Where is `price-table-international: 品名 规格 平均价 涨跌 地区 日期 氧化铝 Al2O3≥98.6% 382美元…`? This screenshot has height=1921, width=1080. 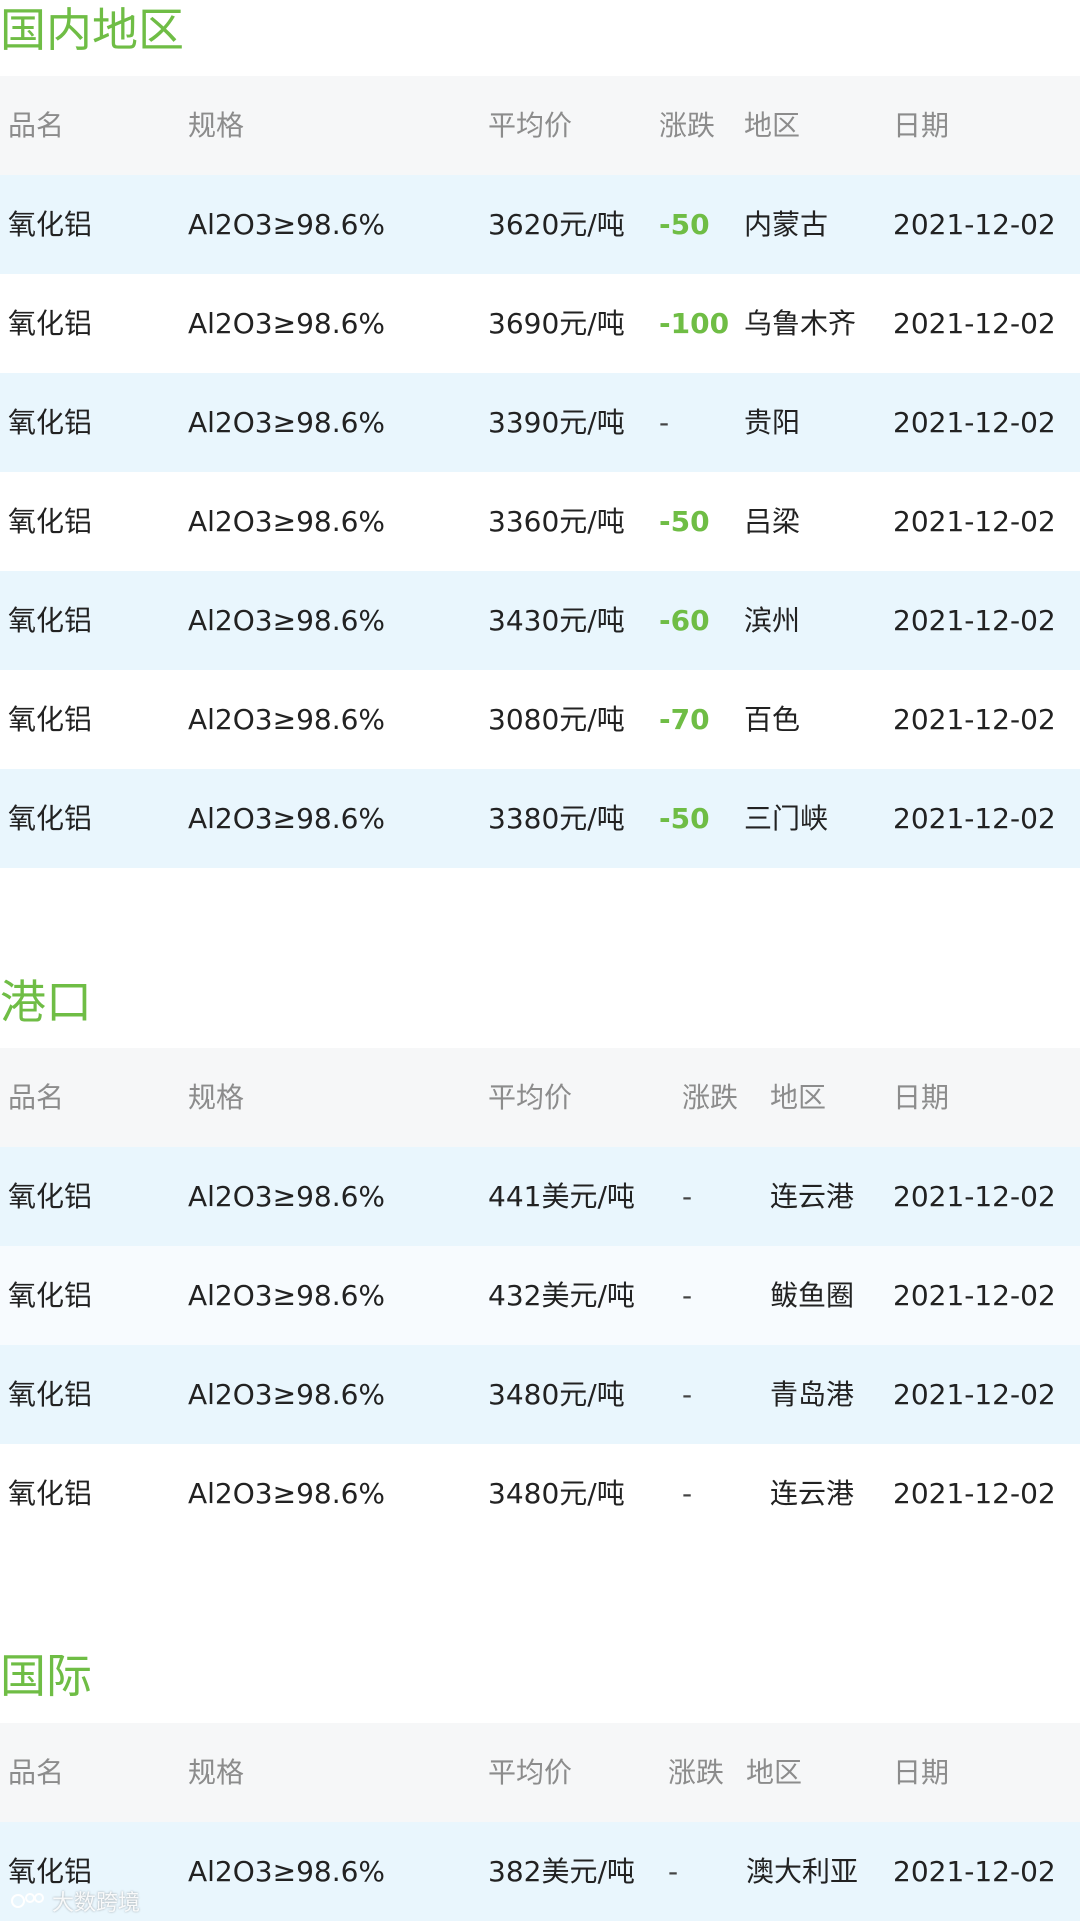 price-table-international: 品名 规格 平均价 涨跌 地区 日期 氧化铝 Al2O3≥98.6% 382美元… is located at coordinates (540, 1822).